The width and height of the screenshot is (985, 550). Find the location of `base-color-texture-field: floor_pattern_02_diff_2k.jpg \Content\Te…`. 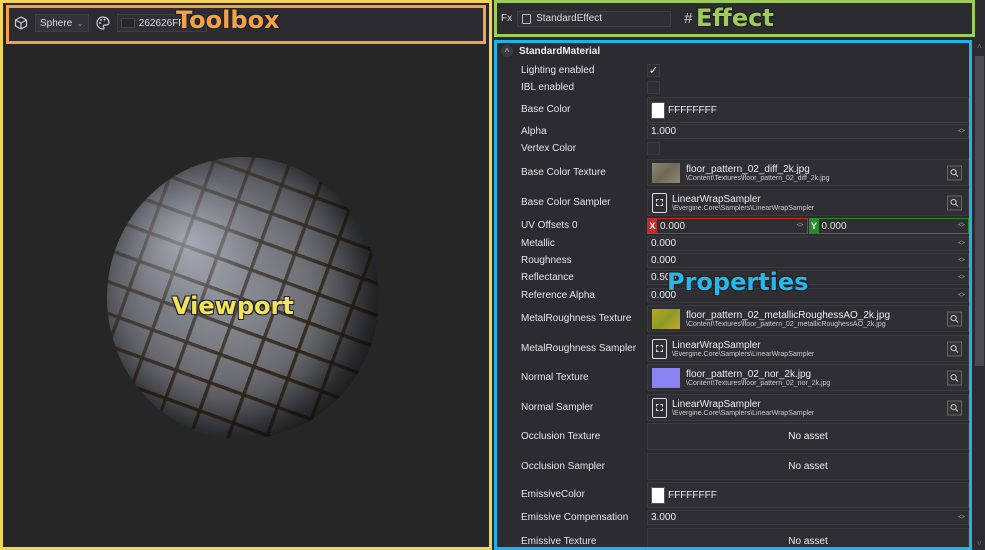

base-color-texture-field: floor_pattern_02_diff_2k.jpg \Content\Te… is located at coordinates (808, 172).